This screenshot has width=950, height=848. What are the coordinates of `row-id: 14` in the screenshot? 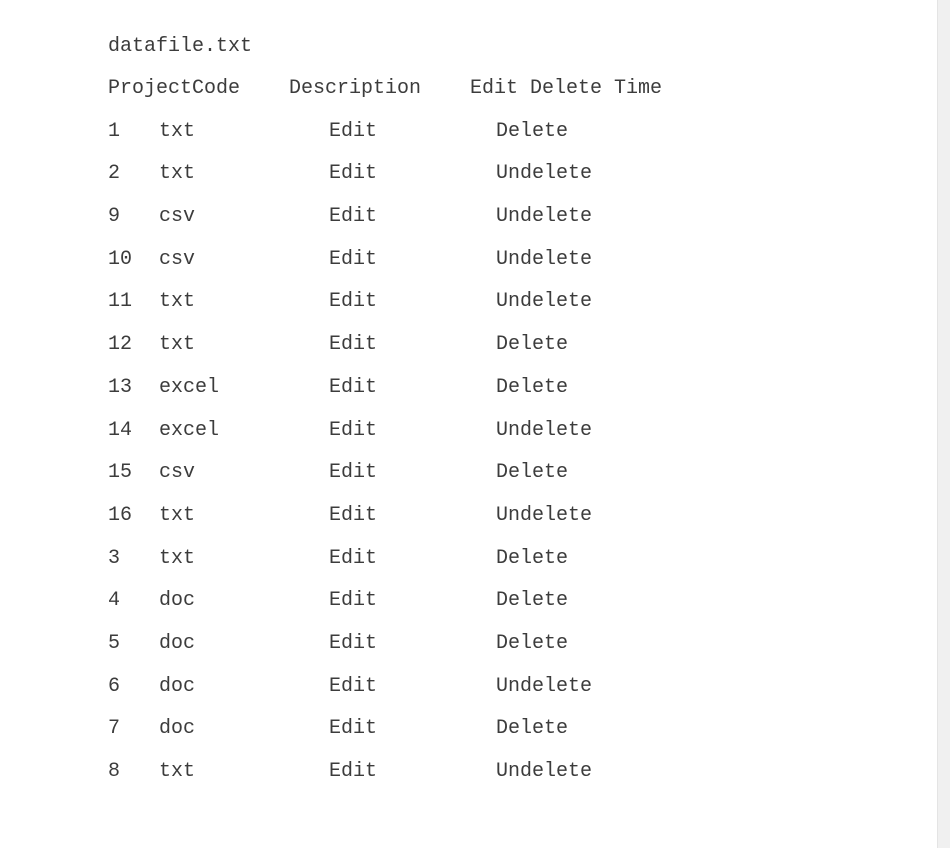 It's located at (120, 430).